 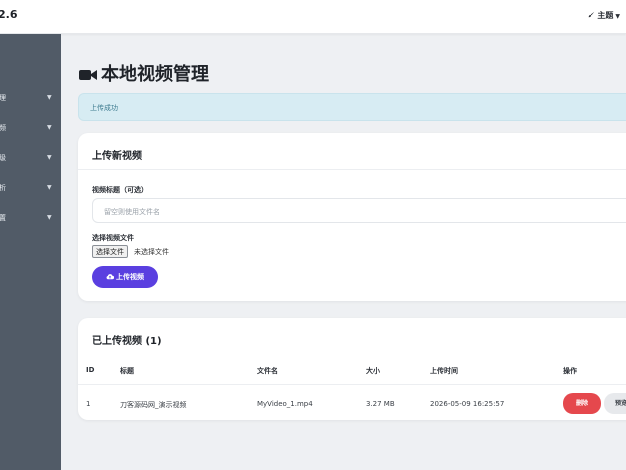 I want to click on file-status: 未选择文件, so click(x=151, y=252).